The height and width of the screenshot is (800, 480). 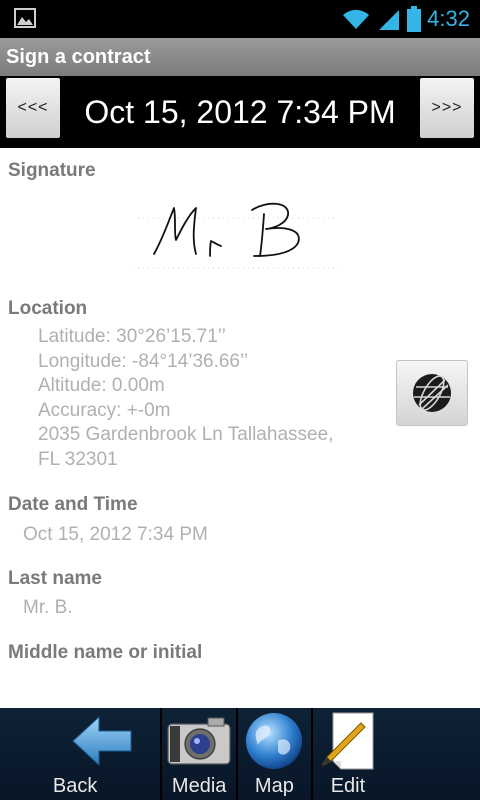 What do you see at coordinates (48, 607) in the screenshot?
I see `last-name-value: Mr. B.` at bounding box center [48, 607].